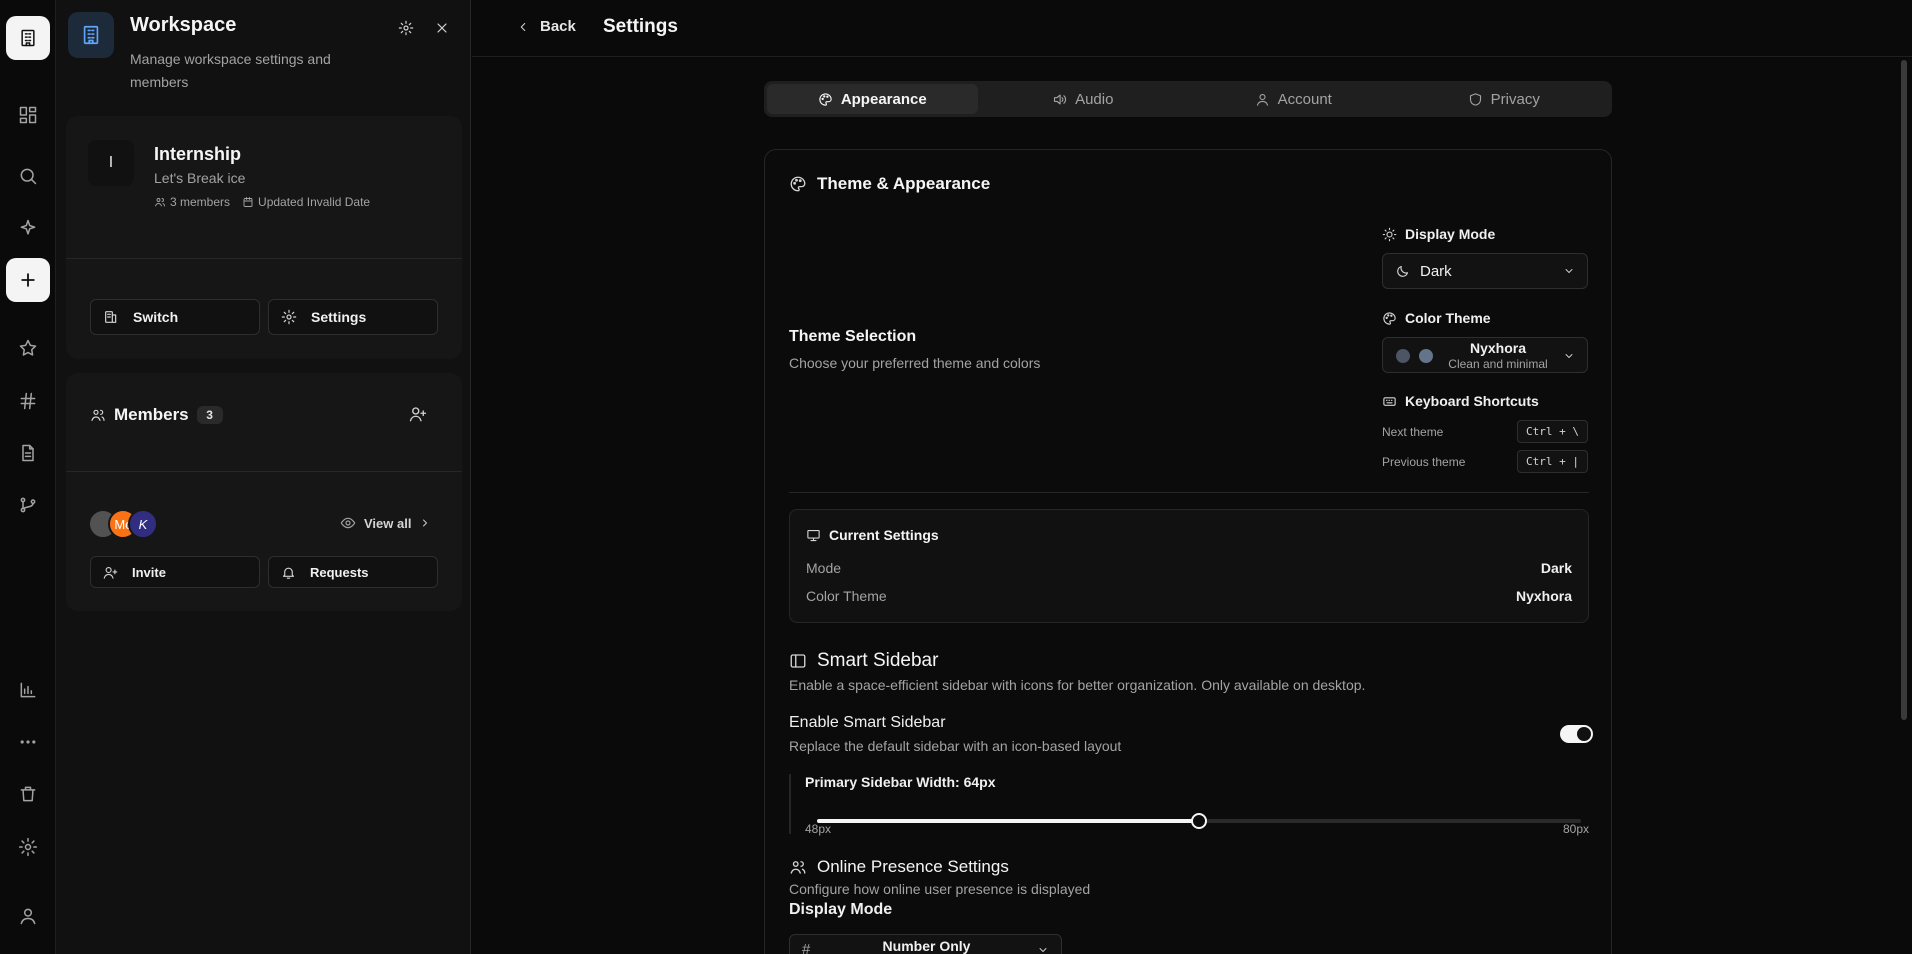 Image resolution: width=1912 pixels, height=954 pixels. Describe the element at coordinates (28, 348) in the screenshot. I see `favorites-button` at that location.